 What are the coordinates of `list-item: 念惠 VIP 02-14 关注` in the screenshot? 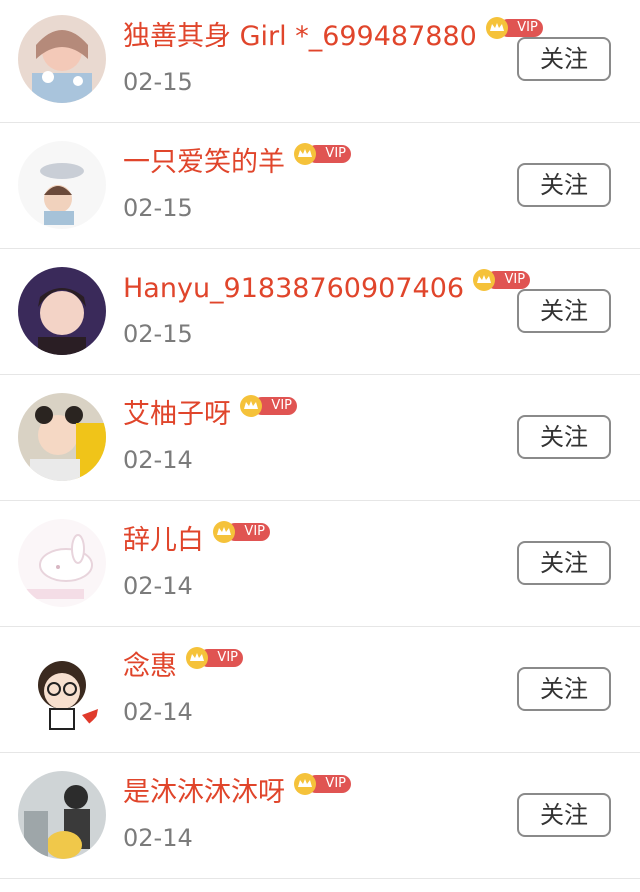 It's located at (320, 690).